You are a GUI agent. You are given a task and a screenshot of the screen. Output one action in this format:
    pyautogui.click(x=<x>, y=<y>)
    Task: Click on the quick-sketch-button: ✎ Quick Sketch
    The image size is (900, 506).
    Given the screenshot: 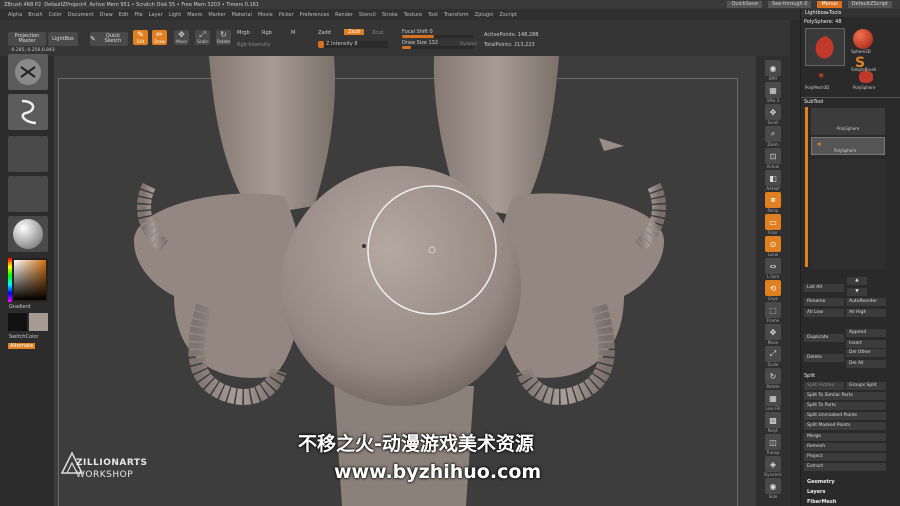 What is the action you would take?
    pyautogui.click(x=109, y=39)
    